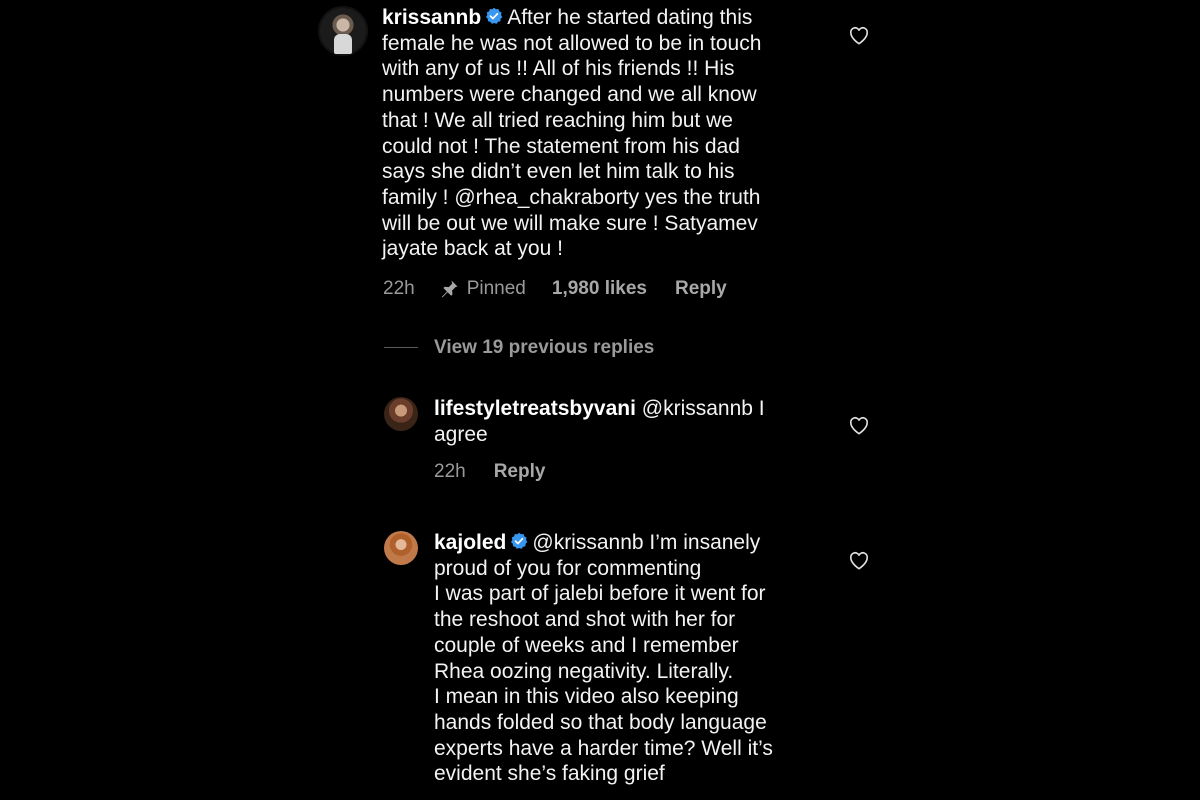  Describe the element at coordinates (629, 421) in the screenshot. I see `reply-comment: lifestyletreatsbyvani @krissannb I agree` at that location.